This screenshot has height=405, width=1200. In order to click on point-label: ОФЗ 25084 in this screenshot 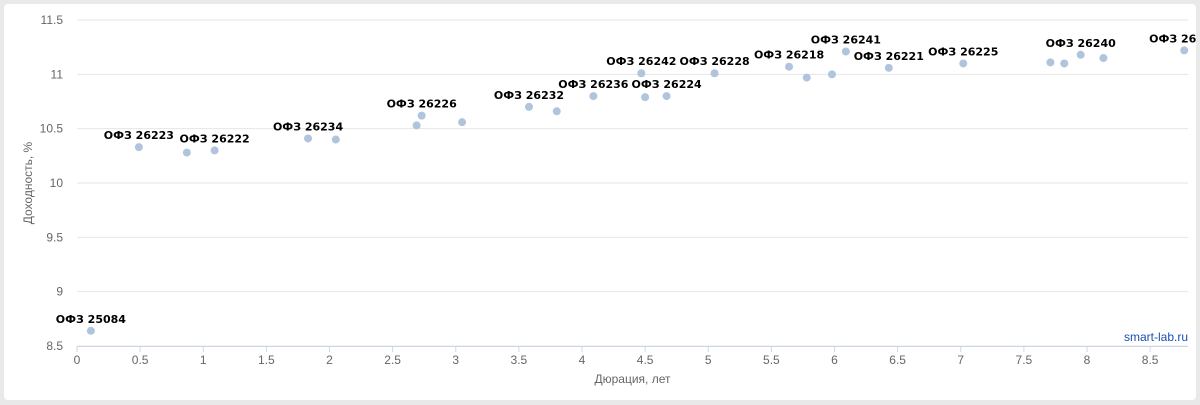, I will do `click(91, 319)`.